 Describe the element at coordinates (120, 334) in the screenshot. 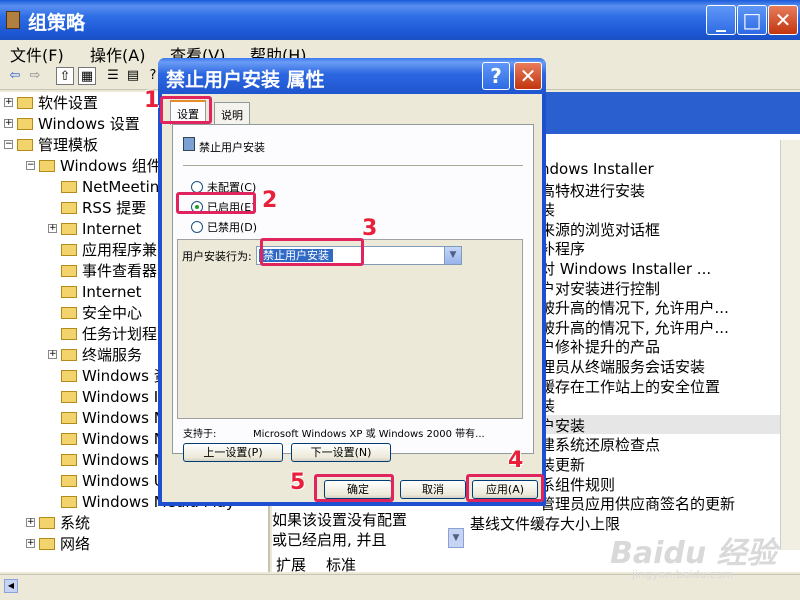

I see `tree-item-label: 任务计划程` at that location.